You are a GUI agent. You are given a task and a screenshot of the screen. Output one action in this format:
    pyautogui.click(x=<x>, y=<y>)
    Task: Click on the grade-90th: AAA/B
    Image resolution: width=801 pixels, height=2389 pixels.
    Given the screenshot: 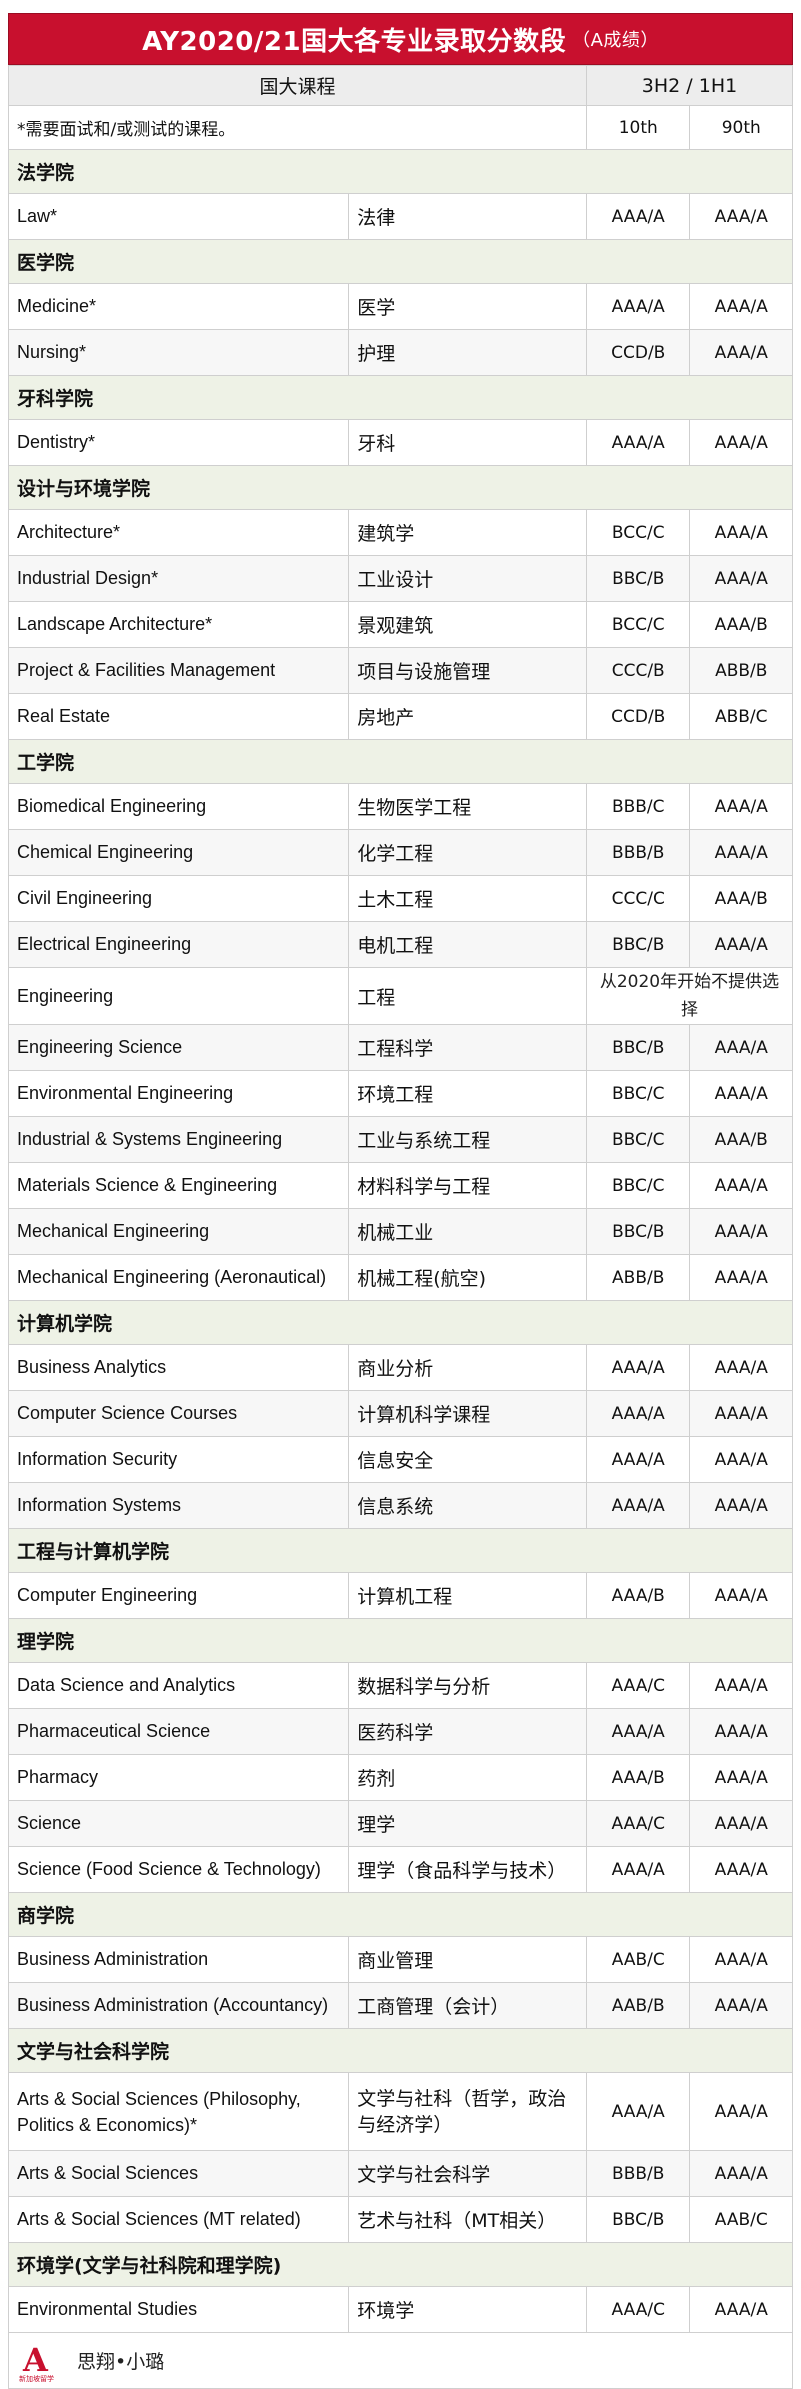 What is the action you would take?
    pyautogui.click(x=741, y=898)
    